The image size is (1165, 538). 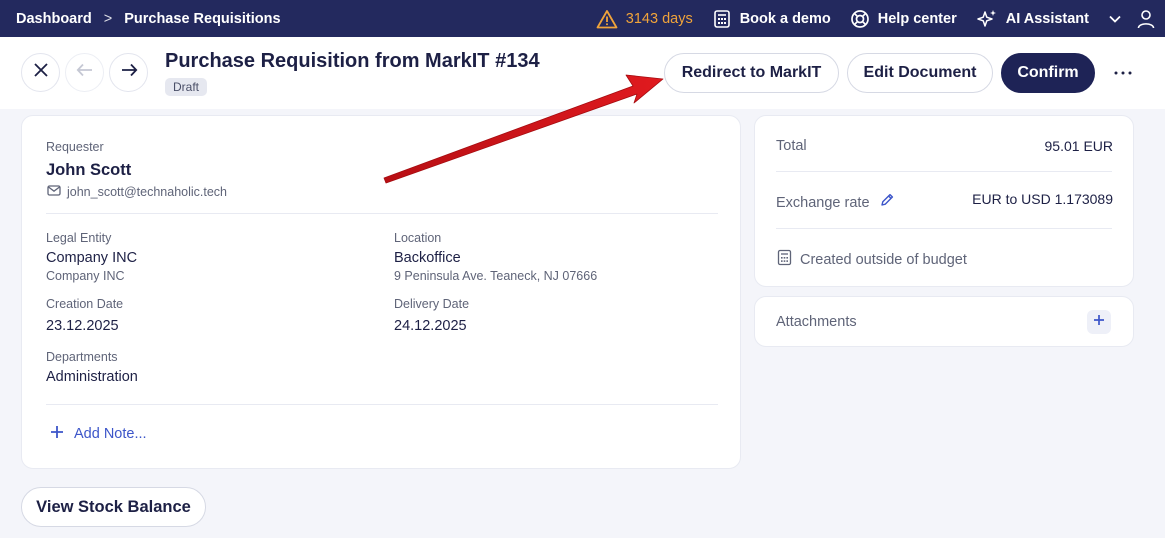 What do you see at coordinates (430, 326) in the screenshot?
I see `delivery-date-value: 24.12.2025` at bounding box center [430, 326].